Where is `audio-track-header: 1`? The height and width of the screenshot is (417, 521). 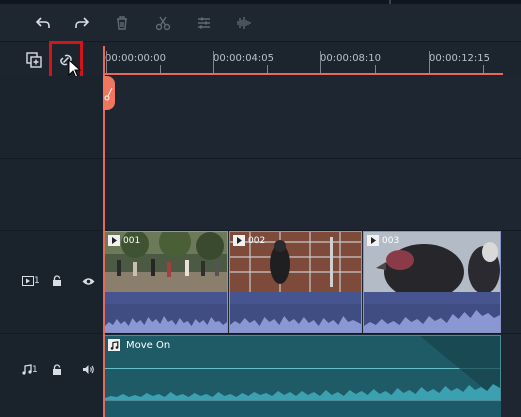
audio-track-header: 1 is located at coordinates (51, 375).